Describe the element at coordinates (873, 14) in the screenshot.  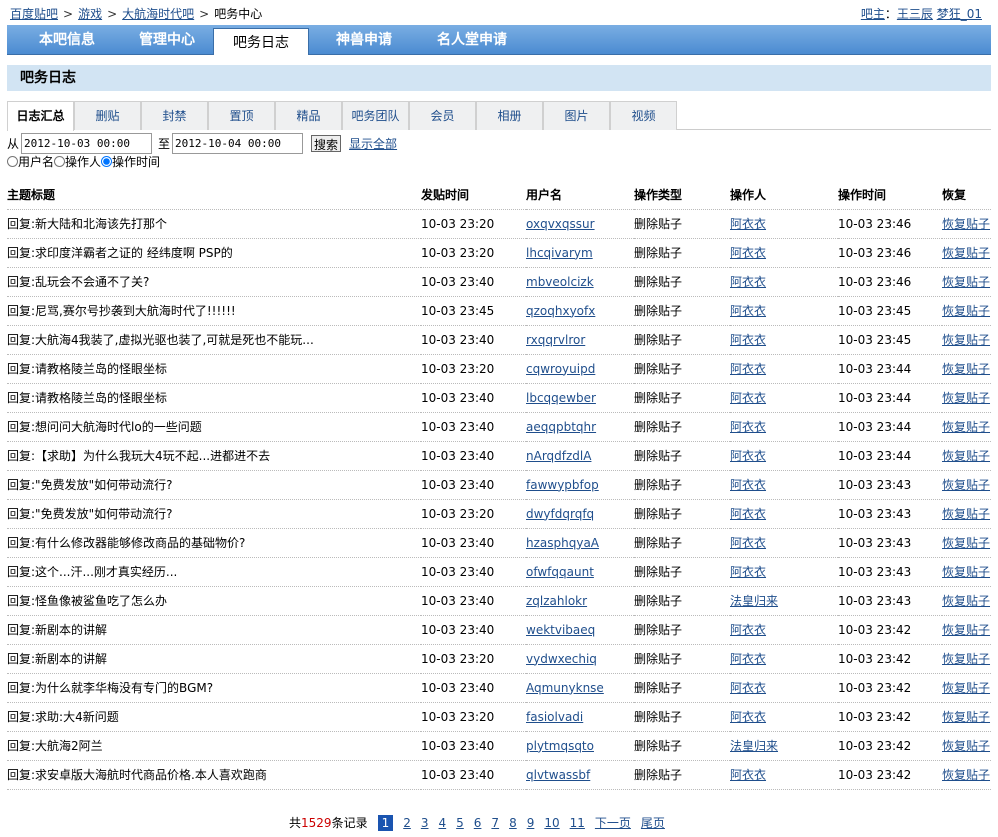
I see `owner-label-link: 吧主` at that location.